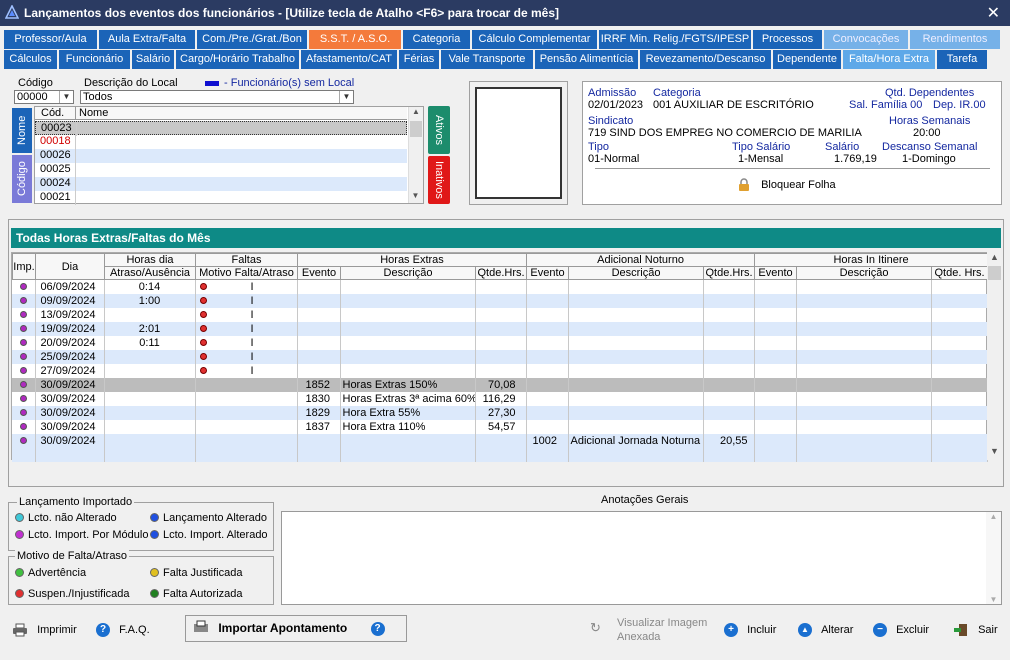 The image size is (1010, 660). What do you see at coordinates (22, 179) in the screenshot?
I see `side-tab-codigo: Código` at bounding box center [22, 179].